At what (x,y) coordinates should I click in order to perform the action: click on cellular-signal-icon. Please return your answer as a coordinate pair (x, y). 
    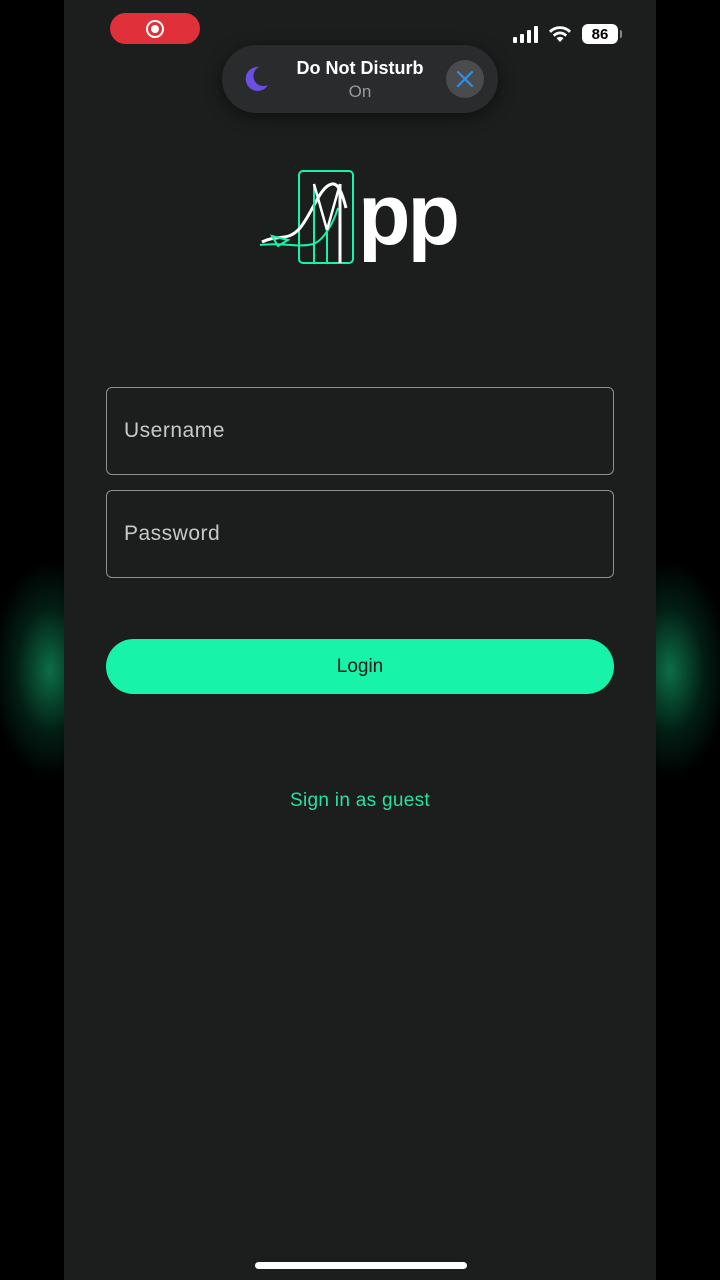
    Looking at the image, I should click on (525, 34).